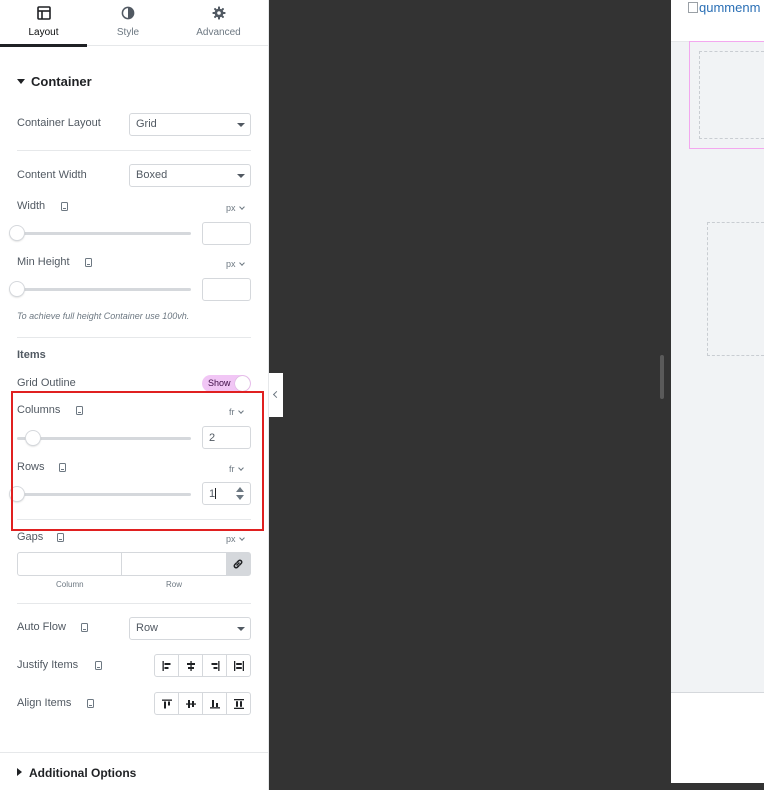 This screenshot has width=764, height=790. I want to click on tab-label: Style, so click(128, 32).